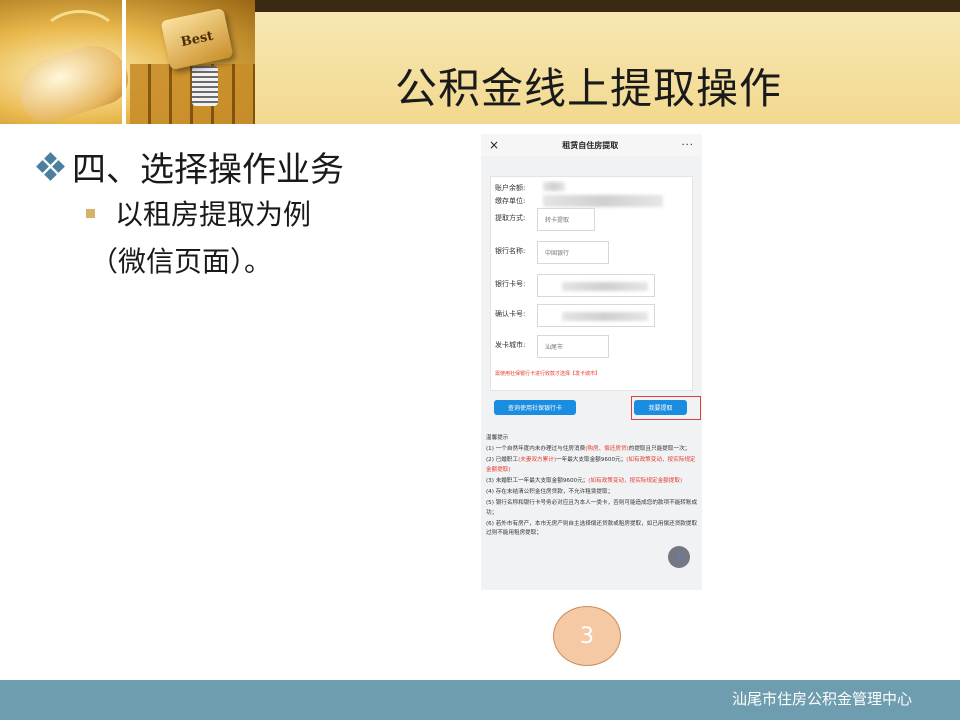 The image size is (960, 720). What do you see at coordinates (550, 491) in the screenshot?
I see `tip-item: (4) 存在未结清公积金住房贷款，不允许租赁提取；` at bounding box center [550, 491].